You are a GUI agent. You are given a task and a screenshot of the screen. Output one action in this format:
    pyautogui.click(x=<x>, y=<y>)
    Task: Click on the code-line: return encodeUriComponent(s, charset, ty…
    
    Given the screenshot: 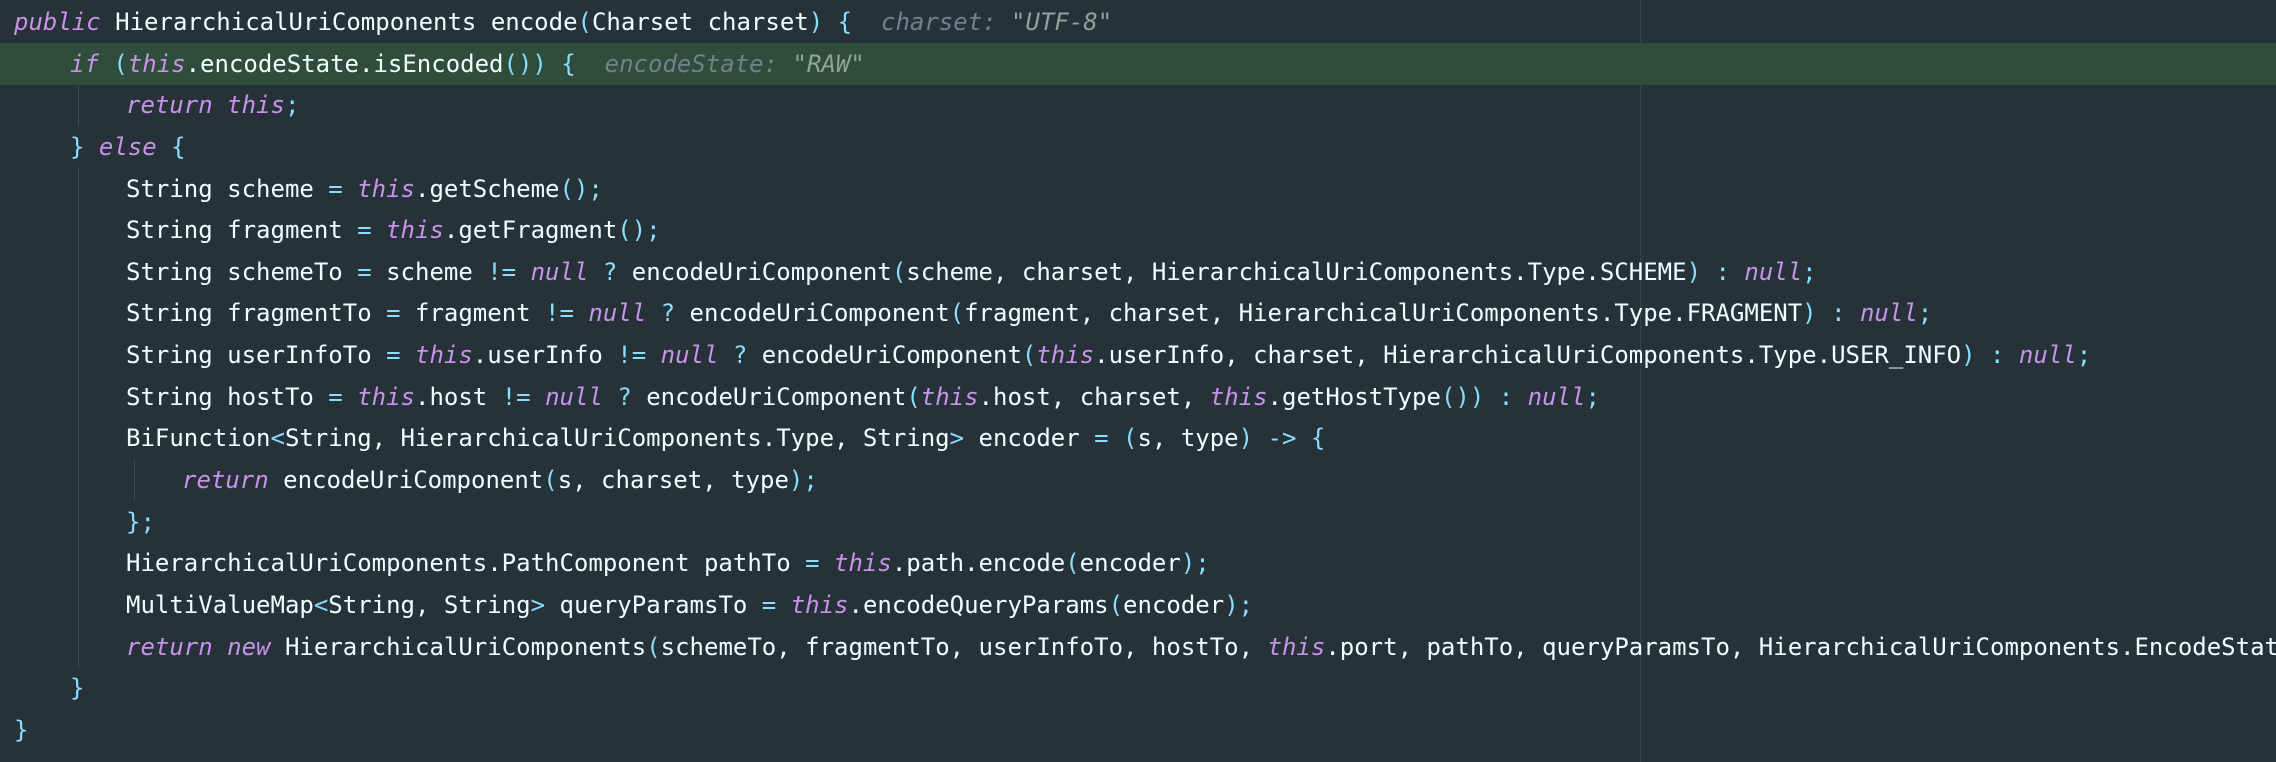 What is the action you would take?
    pyautogui.click(x=1138, y=480)
    